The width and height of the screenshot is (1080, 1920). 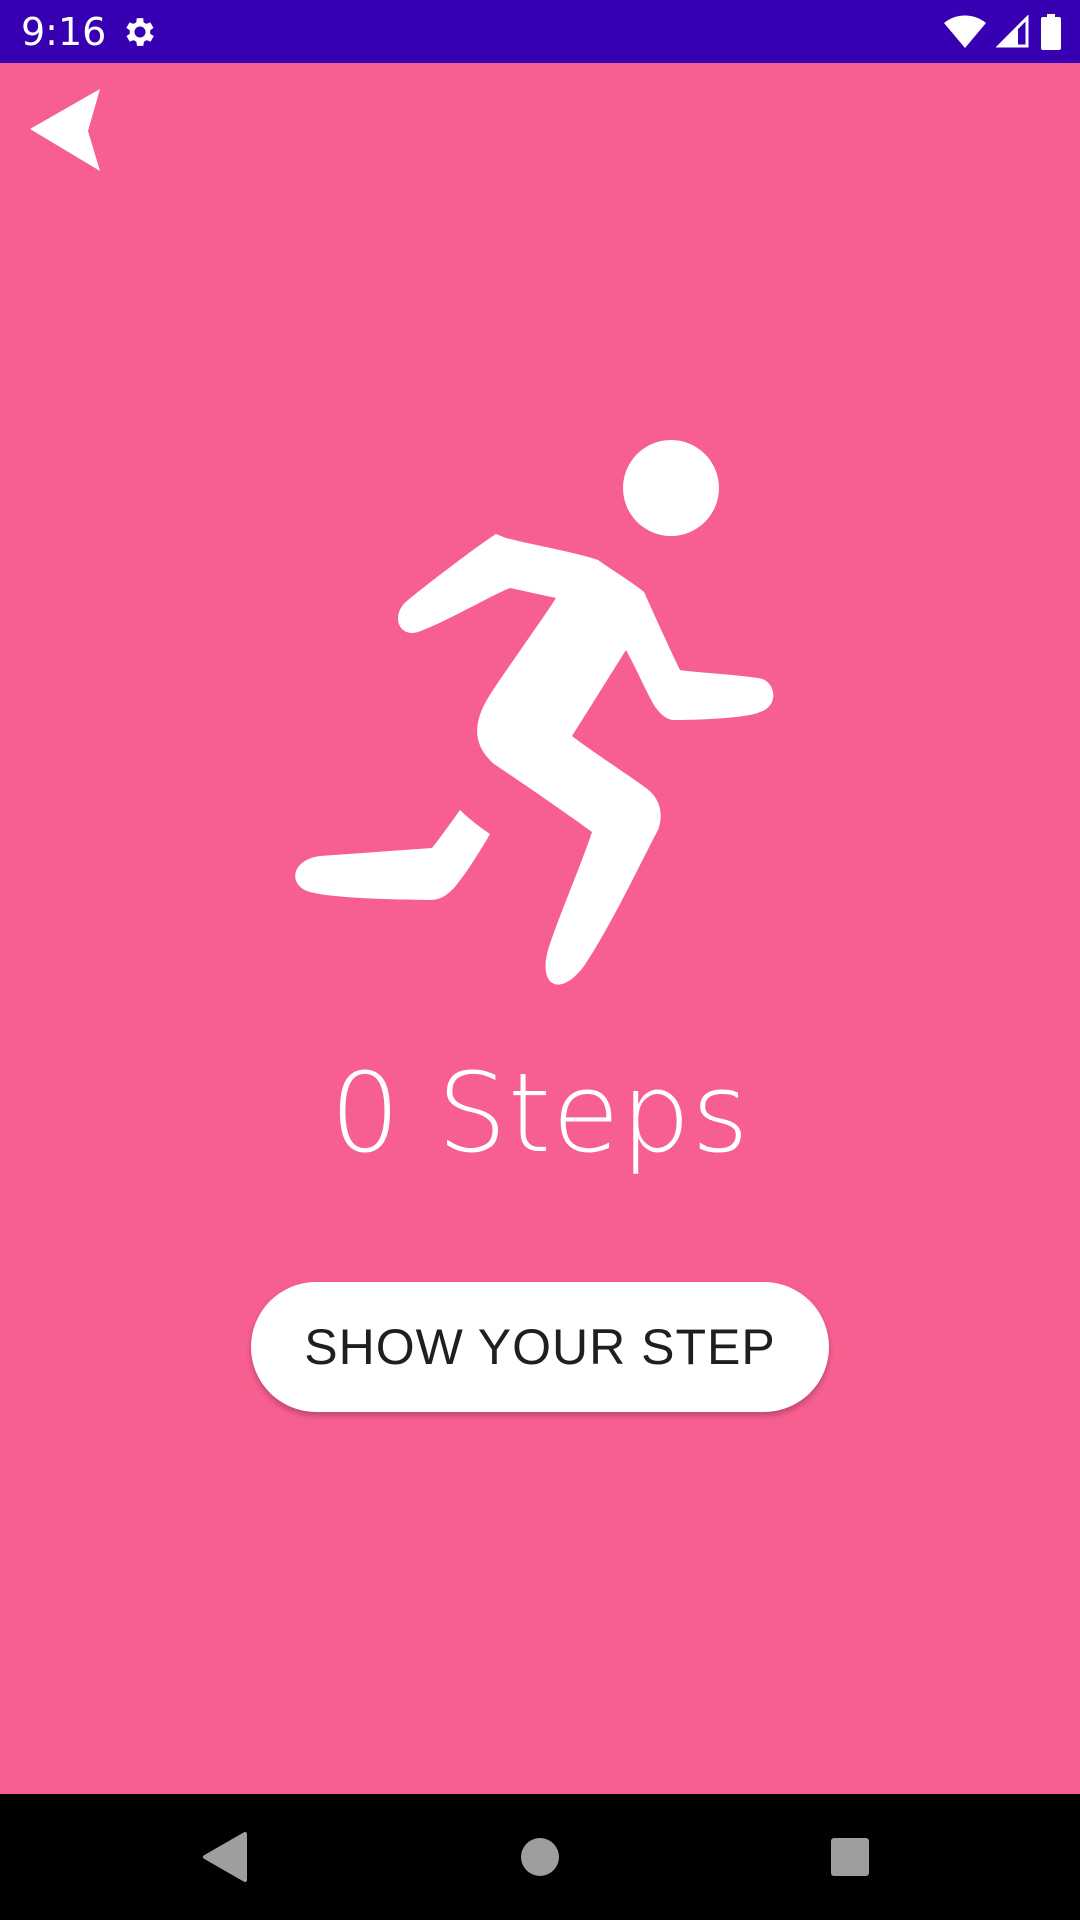 I want to click on cell-signal-icon, so click(x=1012, y=31).